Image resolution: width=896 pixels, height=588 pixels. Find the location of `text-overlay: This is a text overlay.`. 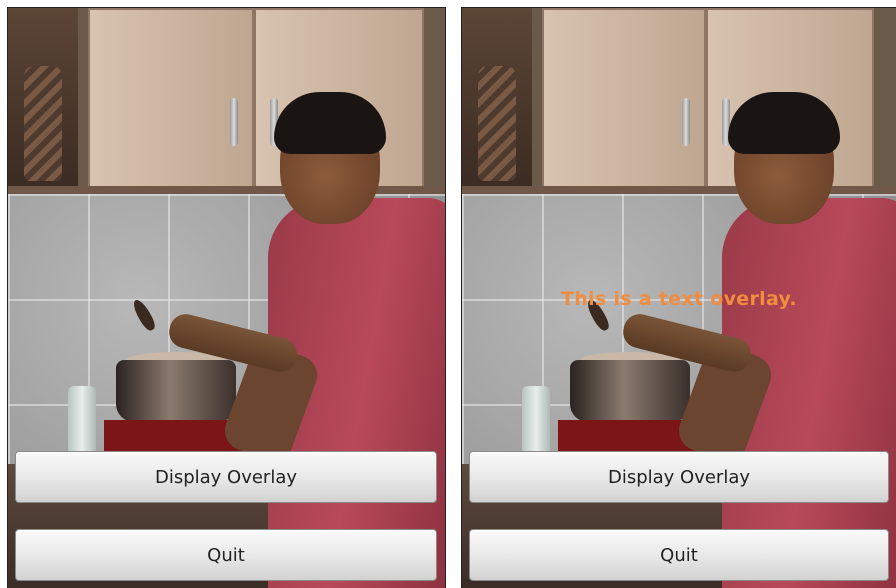

text-overlay: This is a text overlay. is located at coordinates (679, 299).